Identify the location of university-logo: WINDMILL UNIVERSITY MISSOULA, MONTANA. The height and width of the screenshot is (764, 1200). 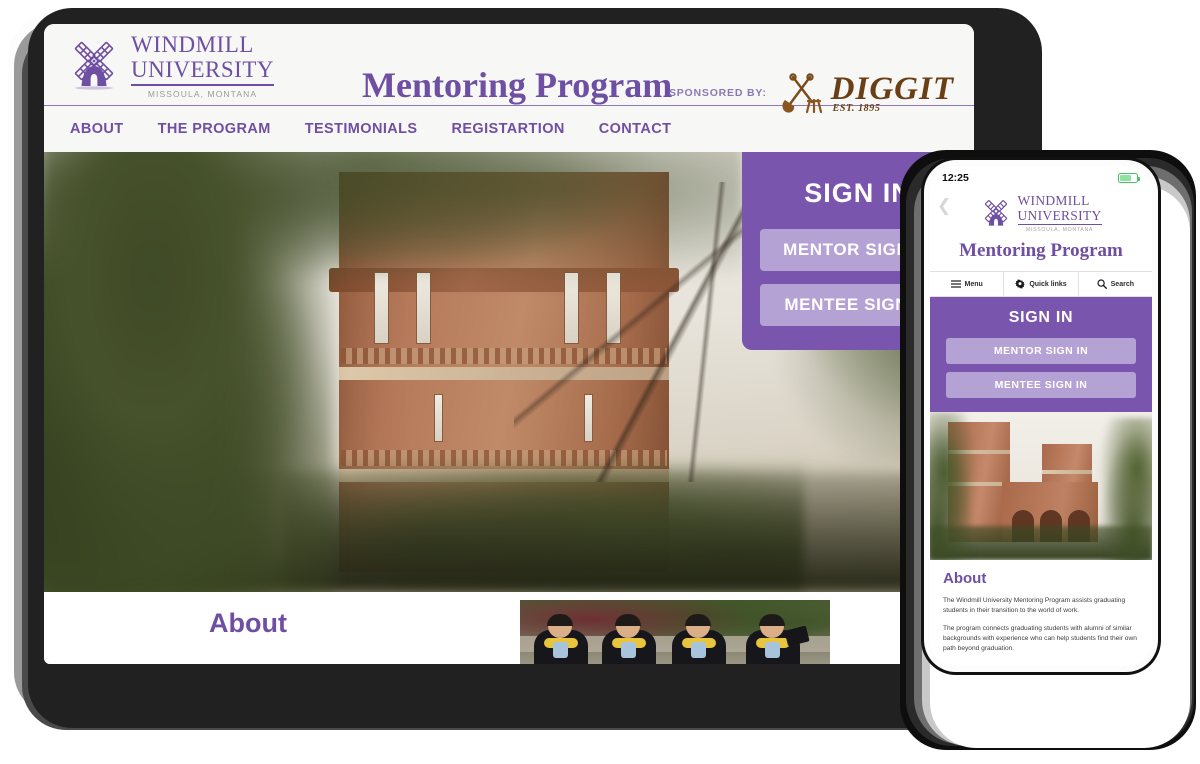
(171, 64).